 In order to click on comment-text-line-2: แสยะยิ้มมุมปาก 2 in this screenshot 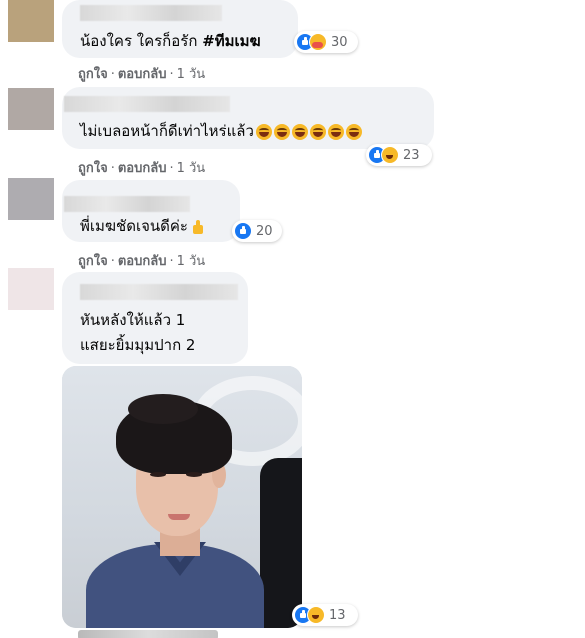, I will do `click(138, 345)`.